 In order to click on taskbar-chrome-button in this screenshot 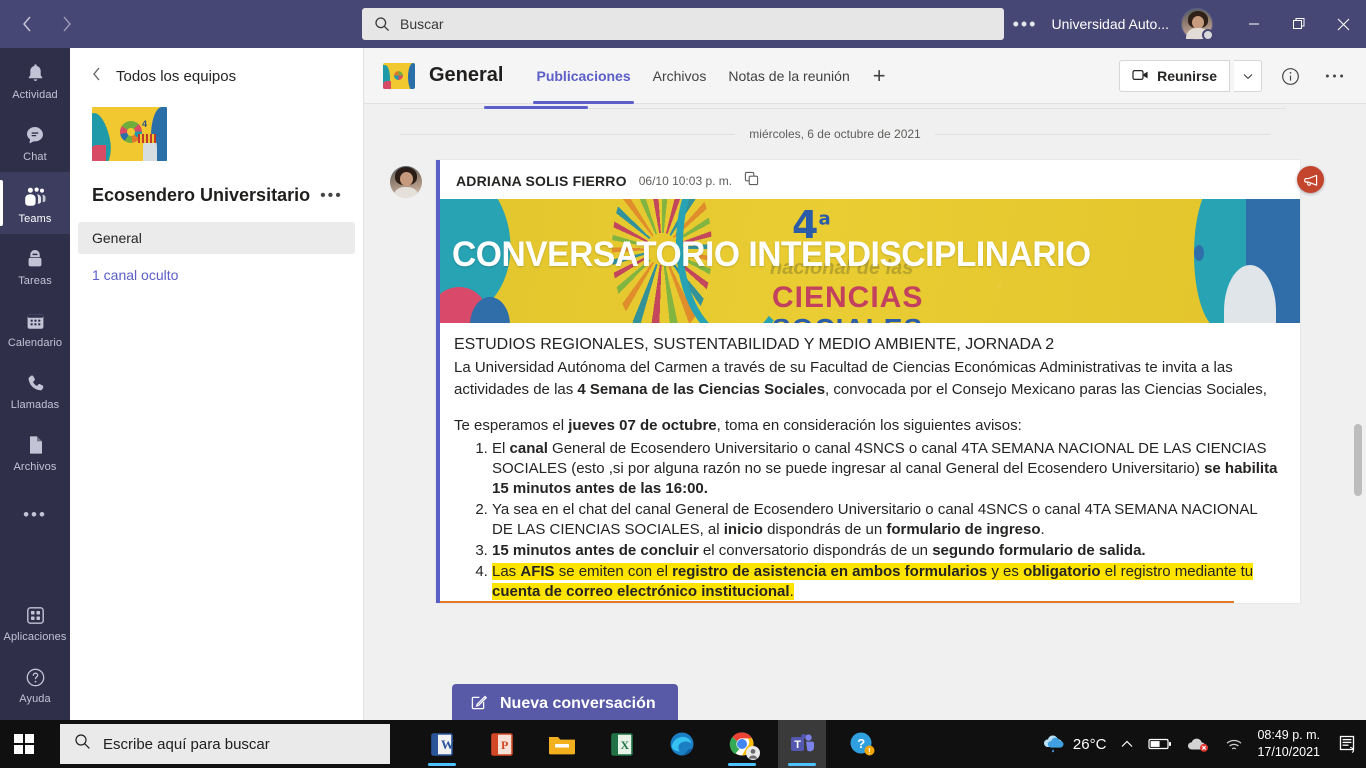, I will do `click(742, 744)`.